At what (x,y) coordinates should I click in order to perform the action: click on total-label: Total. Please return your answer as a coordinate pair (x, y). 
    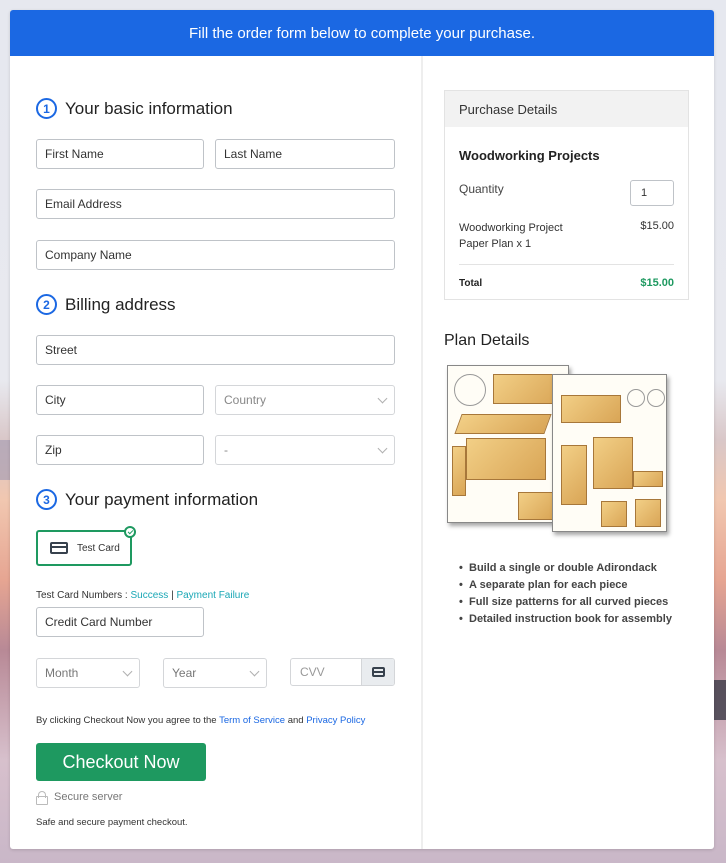
    Looking at the image, I should click on (471, 283).